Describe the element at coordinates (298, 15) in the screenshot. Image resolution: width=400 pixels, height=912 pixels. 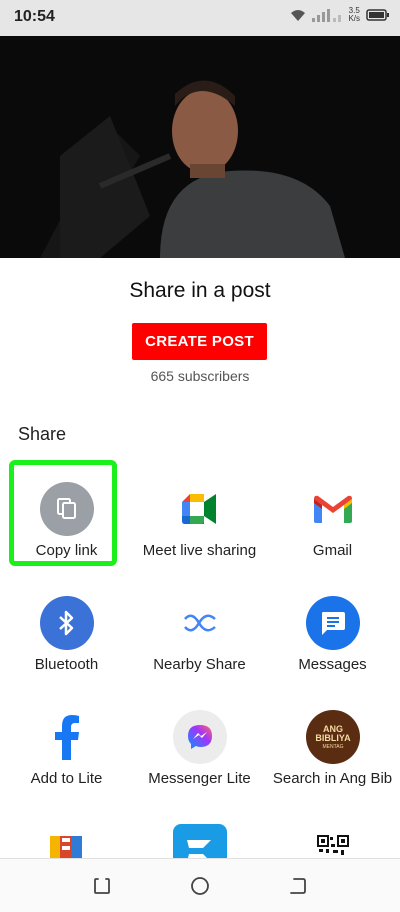
I see `wifi-icon` at that location.